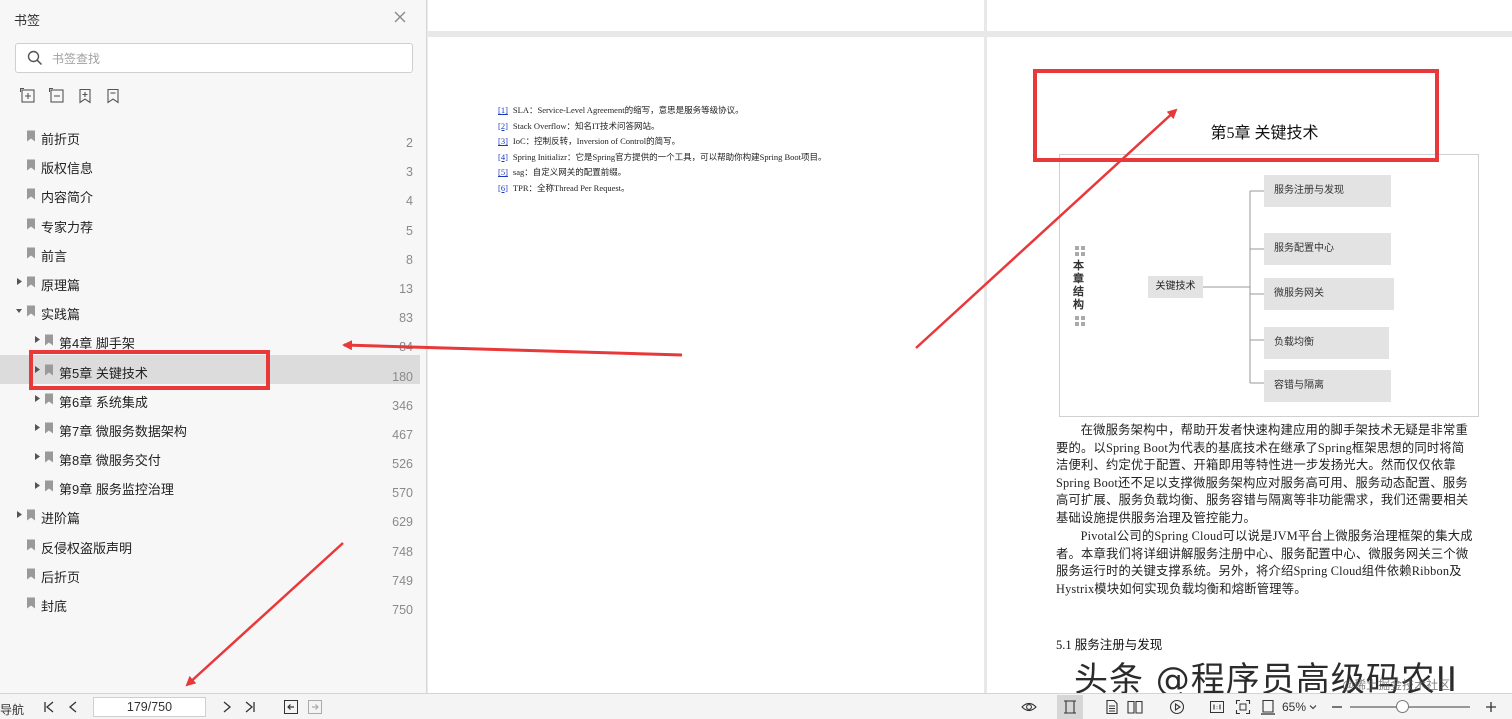  I want to click on navigation-label: 导航, so click(12, 709).